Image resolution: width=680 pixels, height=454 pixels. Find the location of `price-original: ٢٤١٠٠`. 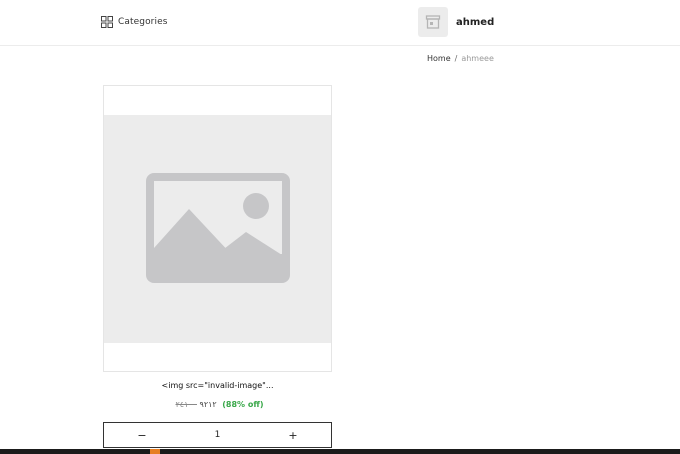

price-original: ٢٤١٠٠ is located at coordinates (186, 404).